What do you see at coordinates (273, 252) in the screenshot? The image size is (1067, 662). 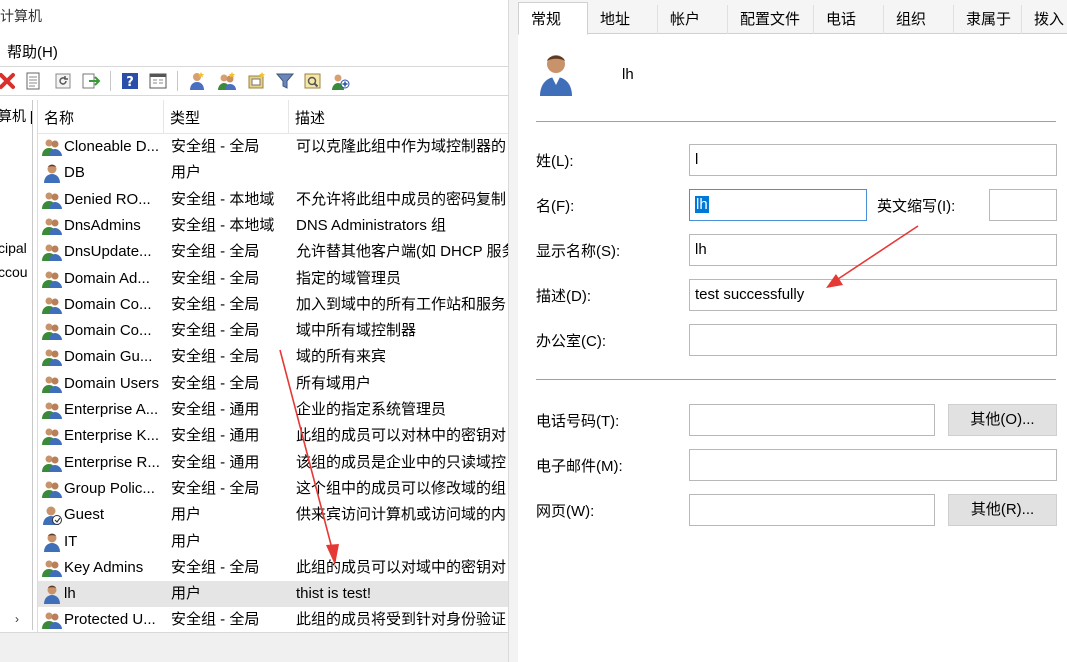 I see `table-row: DnsUpdate... 安全组 - 全局 允许替其他客户端(如 DHCP 服务` at bounding box center [273, 252].